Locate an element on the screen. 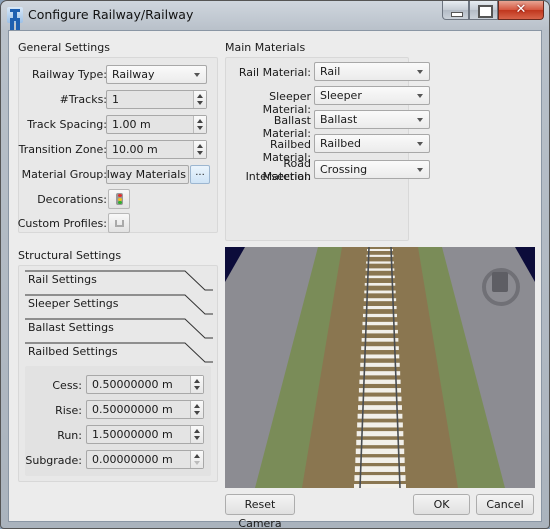  ballast-material-value: Ballast is located at coordinates (339, 119).